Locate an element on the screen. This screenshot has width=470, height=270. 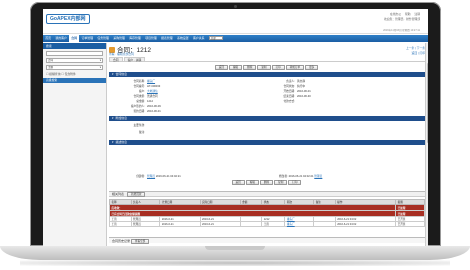
field-label: 负责人: is located at coordinates (290, 81).